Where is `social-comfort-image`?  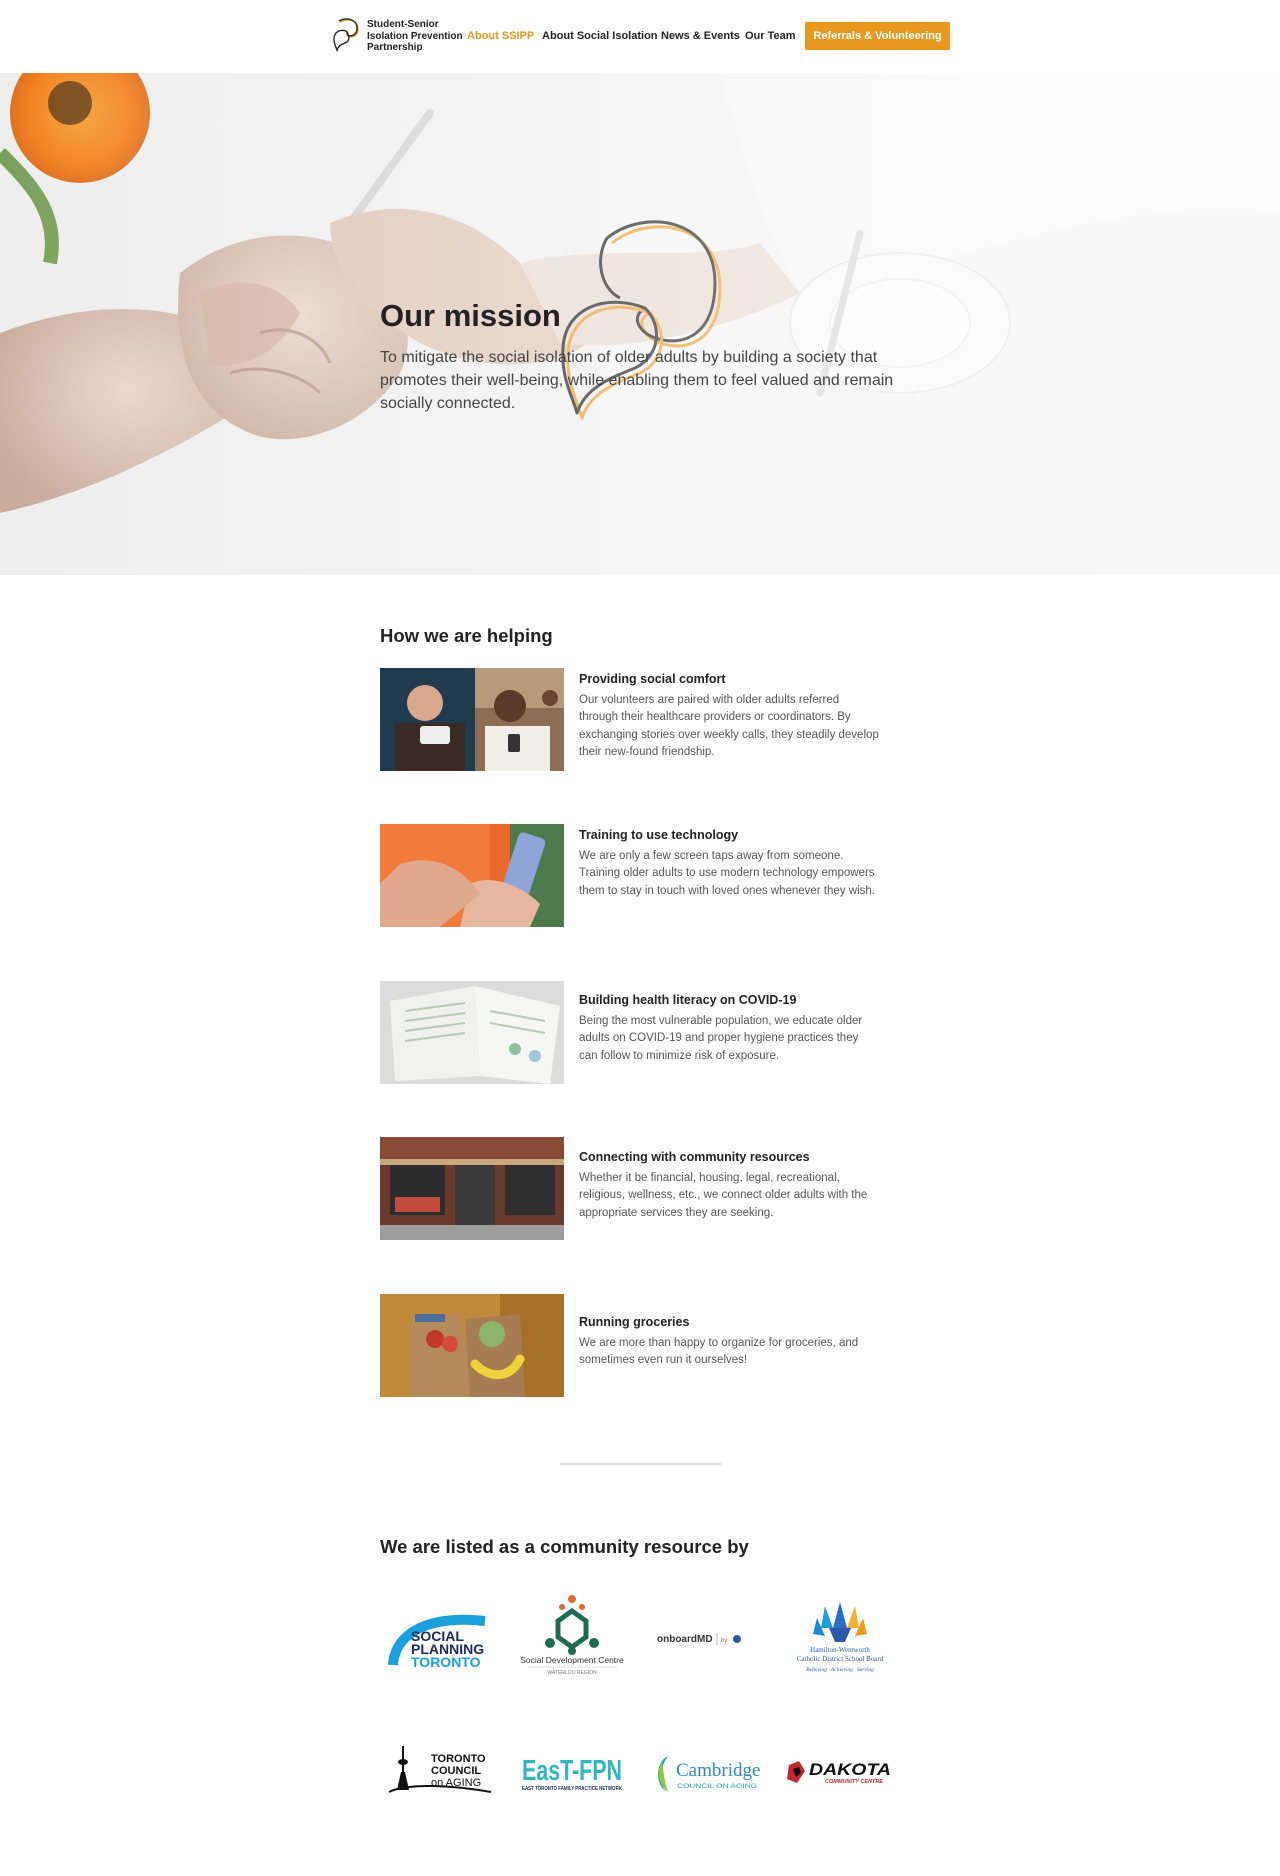 social-comfort-image is located at coordinates (472, 719).